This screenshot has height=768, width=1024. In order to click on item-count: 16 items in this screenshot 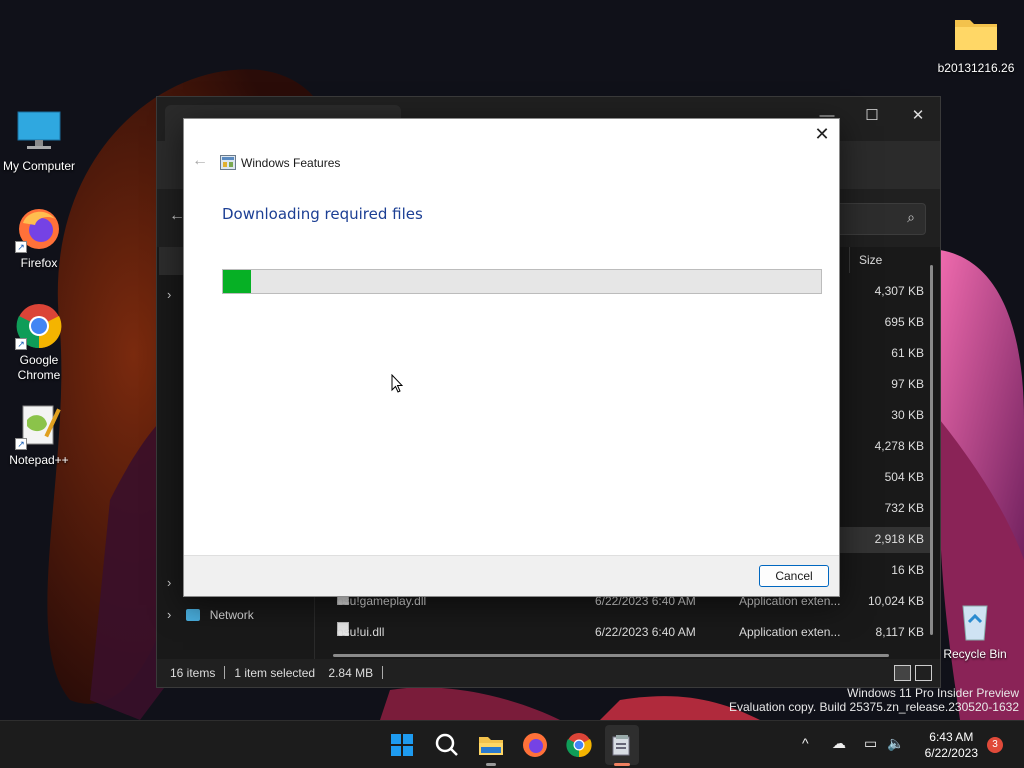, I will do `click(193, 673)`.